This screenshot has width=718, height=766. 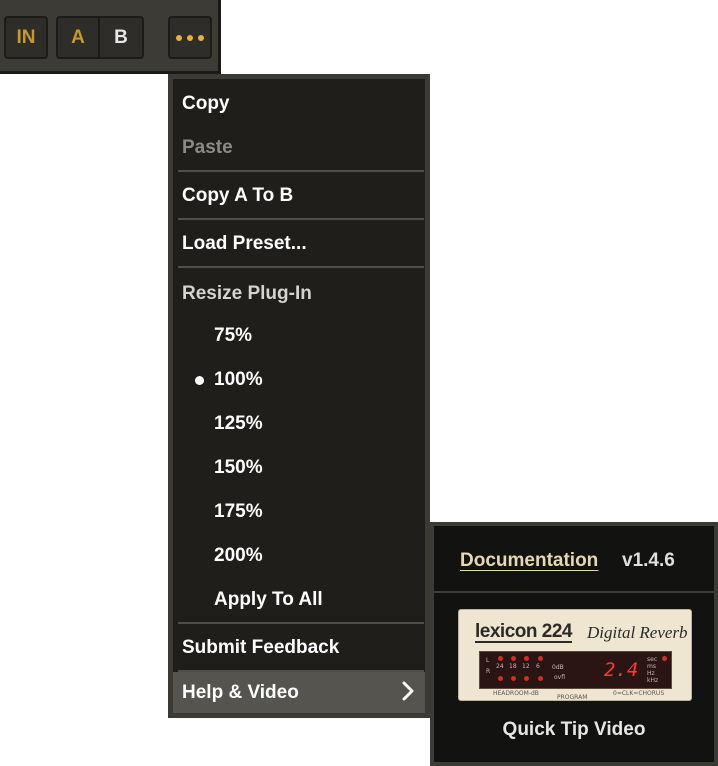 I want to click on documentation-link: Documentation, so click(x=529, y=561).